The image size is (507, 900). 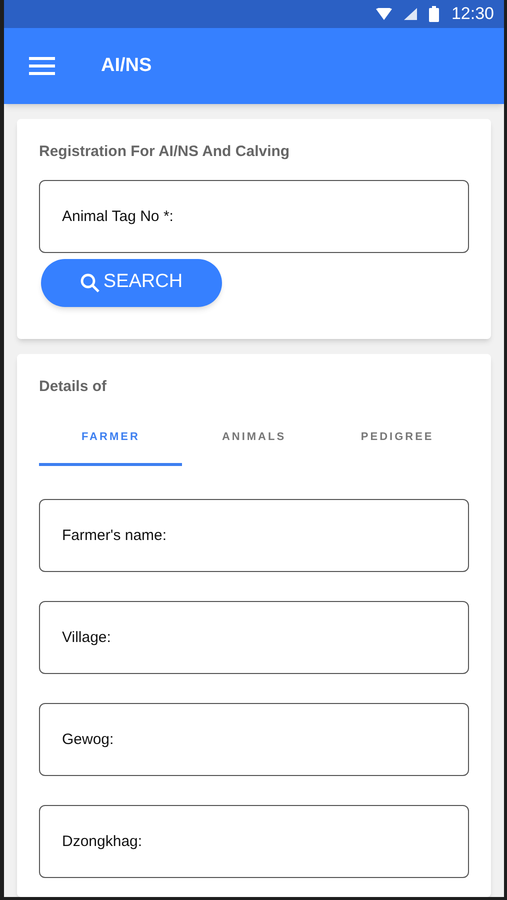 What do you see at coordinates (411, 14) in the screenshot?
I see `signal-icon` at bounding box center [411, 14].